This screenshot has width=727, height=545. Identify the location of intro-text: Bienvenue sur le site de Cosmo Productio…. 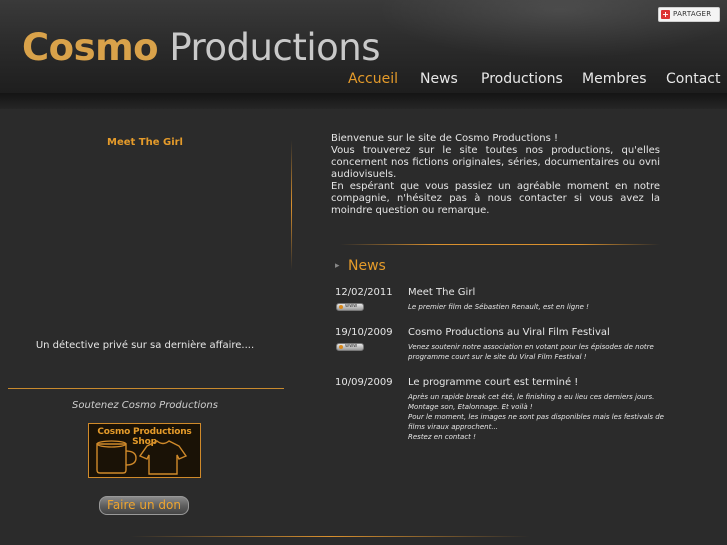
(495, 175).